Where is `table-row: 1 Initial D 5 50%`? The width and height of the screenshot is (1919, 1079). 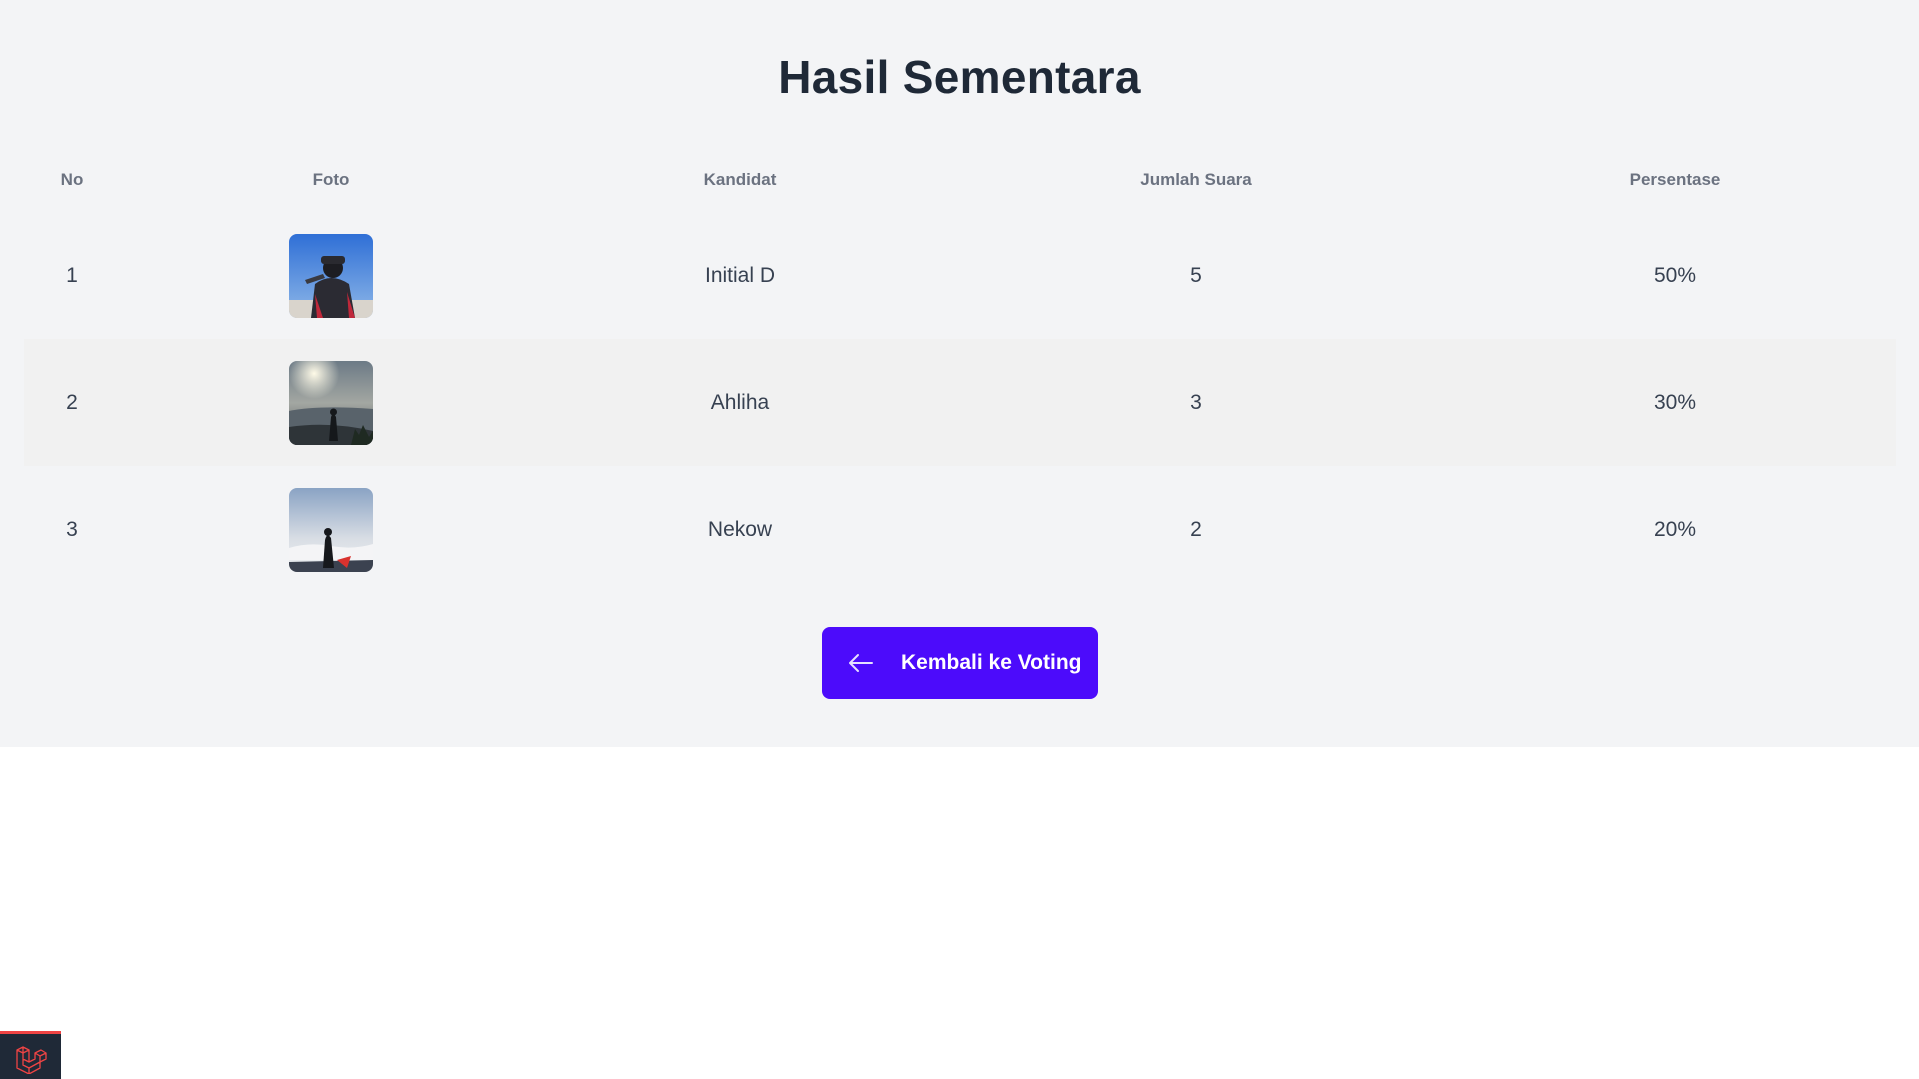
table-row: 1 Initial D 5 50% is located at coordinates (960, 275).